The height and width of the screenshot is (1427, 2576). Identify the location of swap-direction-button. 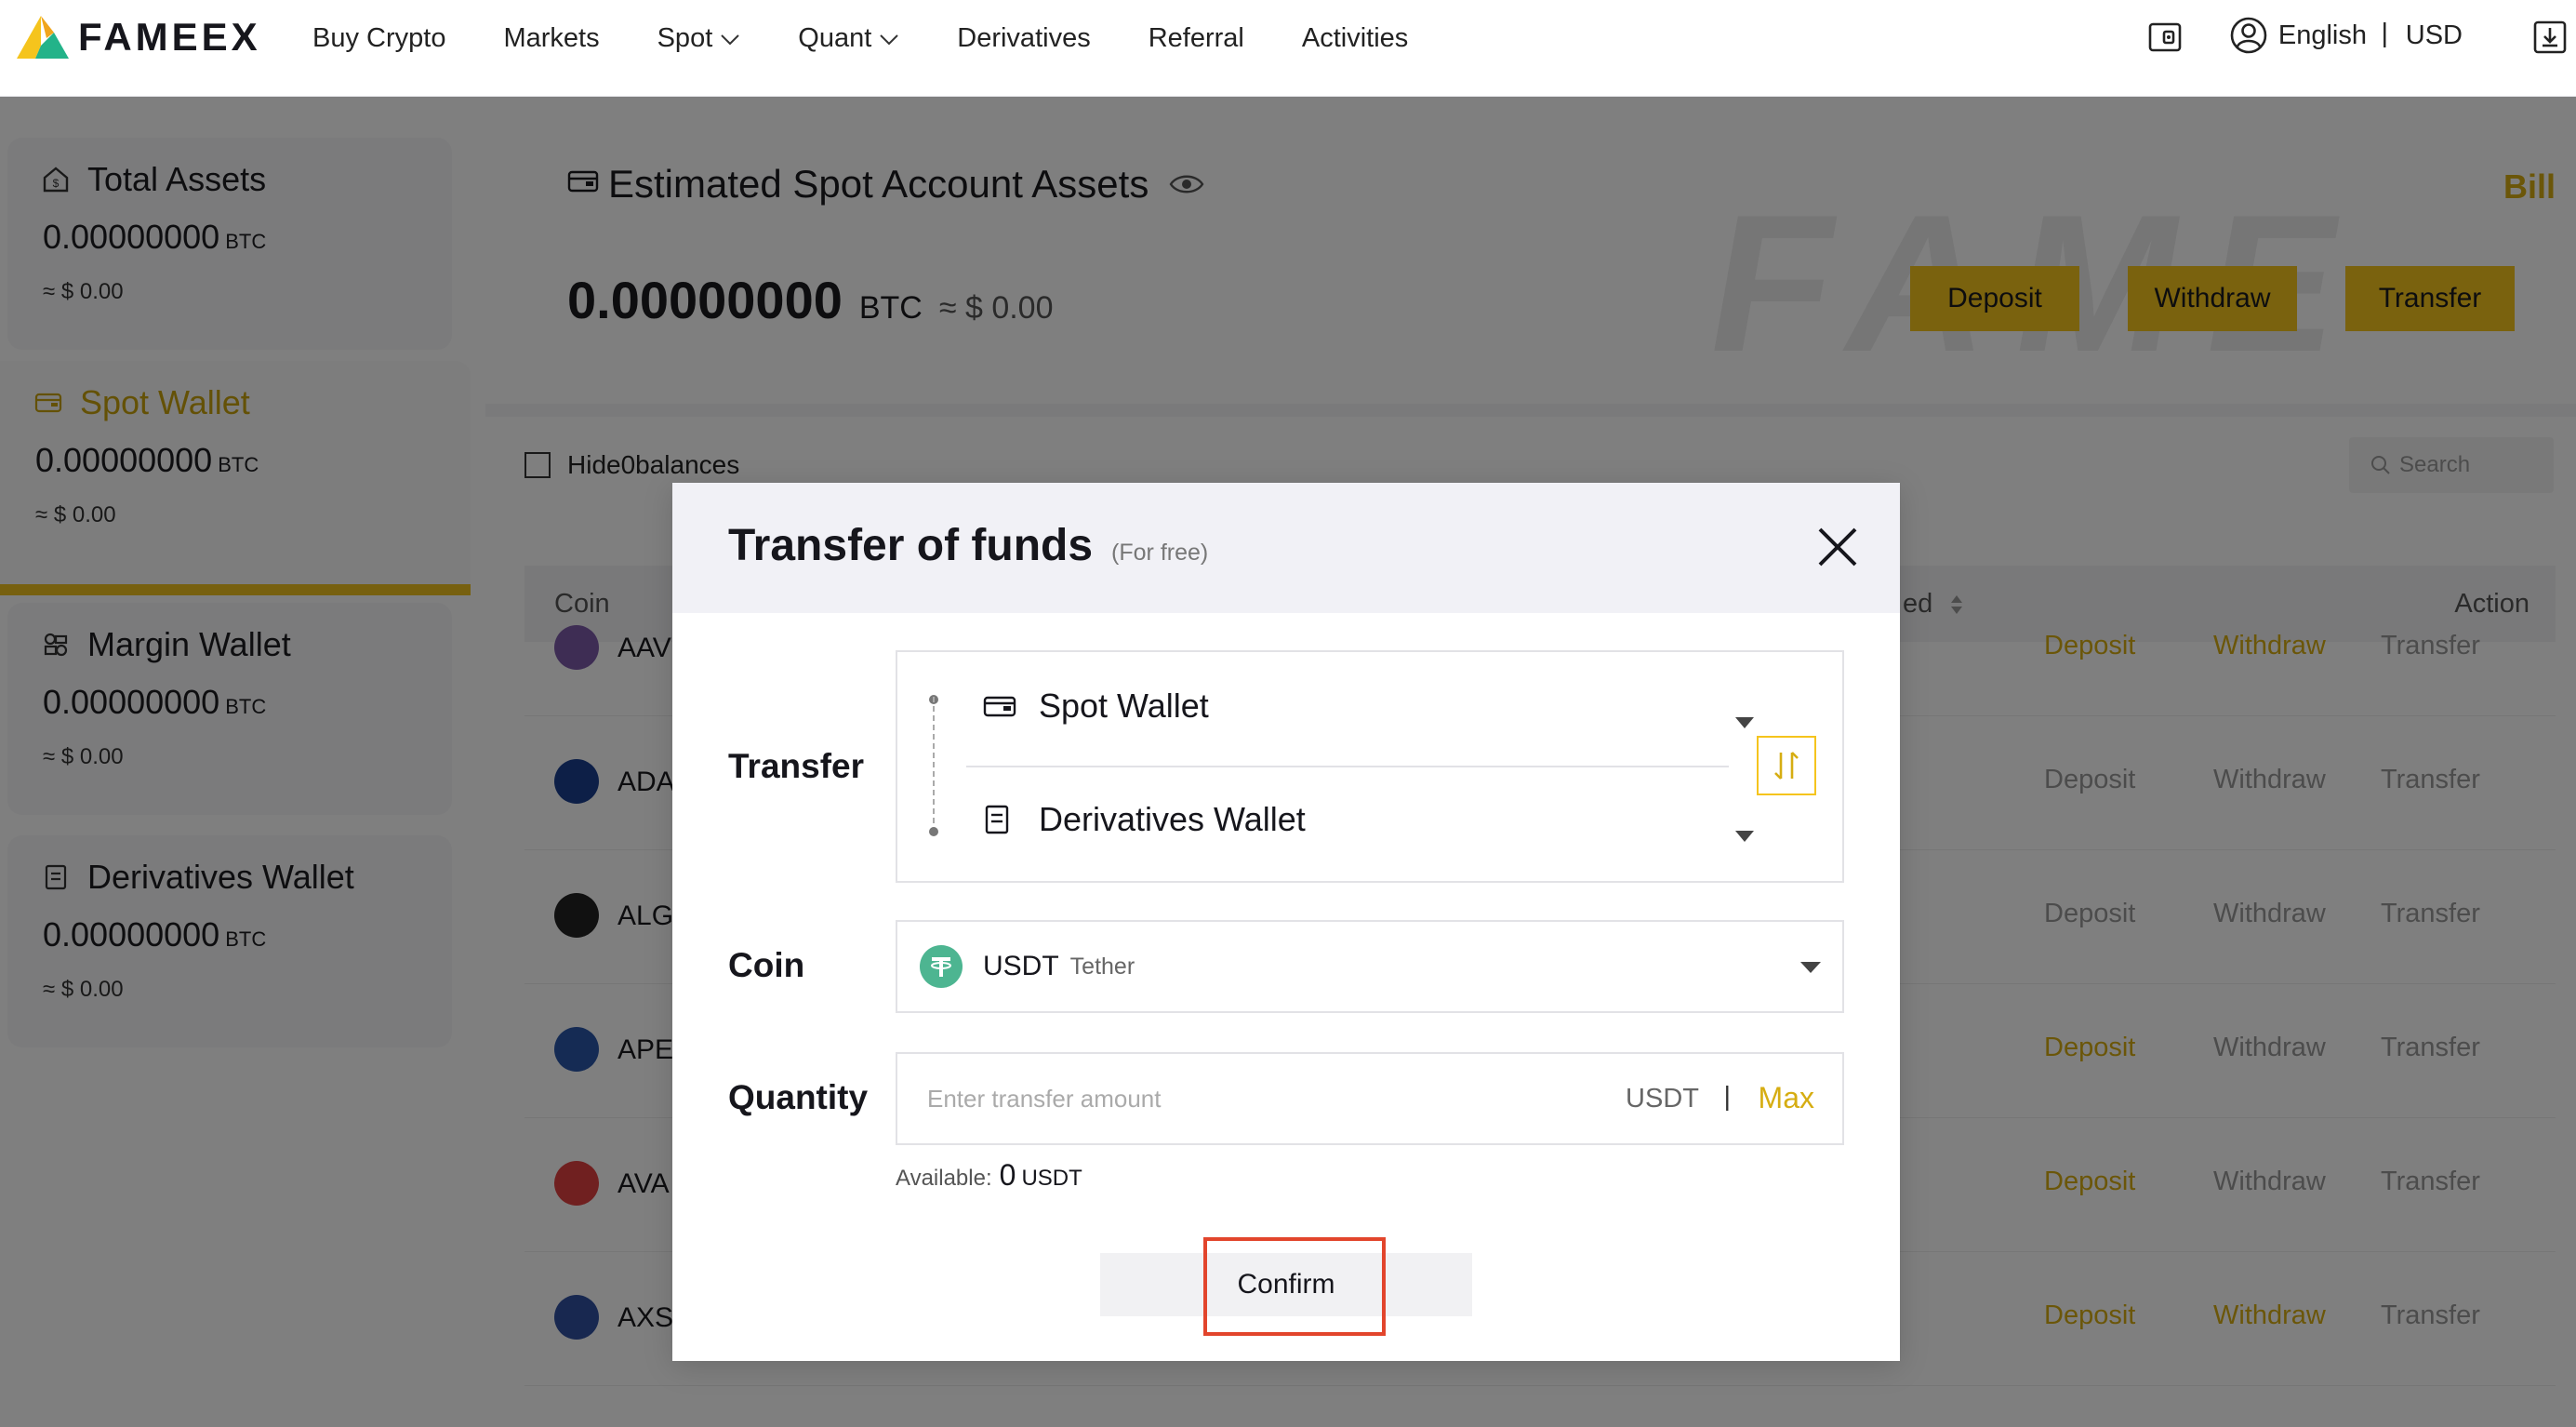
(1786, 765).